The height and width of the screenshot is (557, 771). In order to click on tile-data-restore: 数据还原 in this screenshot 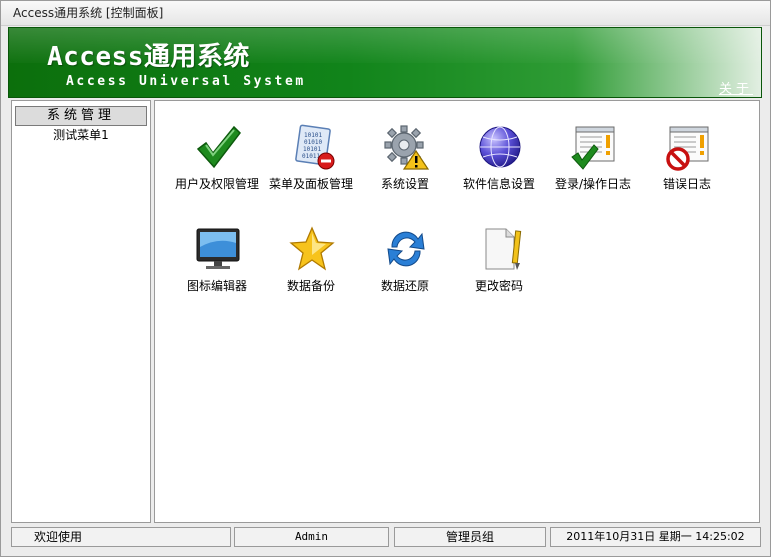, I will do `click(405, 270)`.